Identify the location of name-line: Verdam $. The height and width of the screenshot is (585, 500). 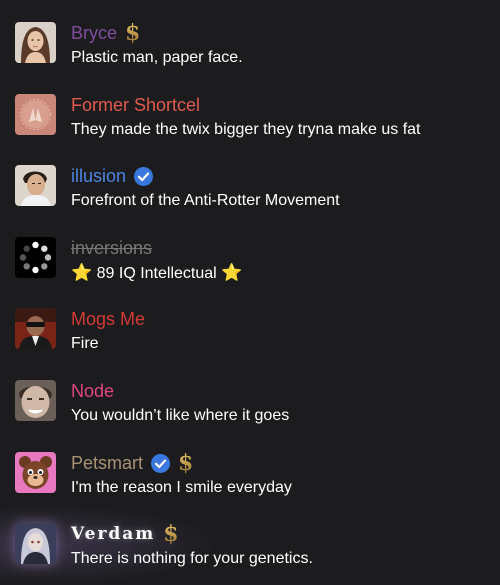
(125, 534).